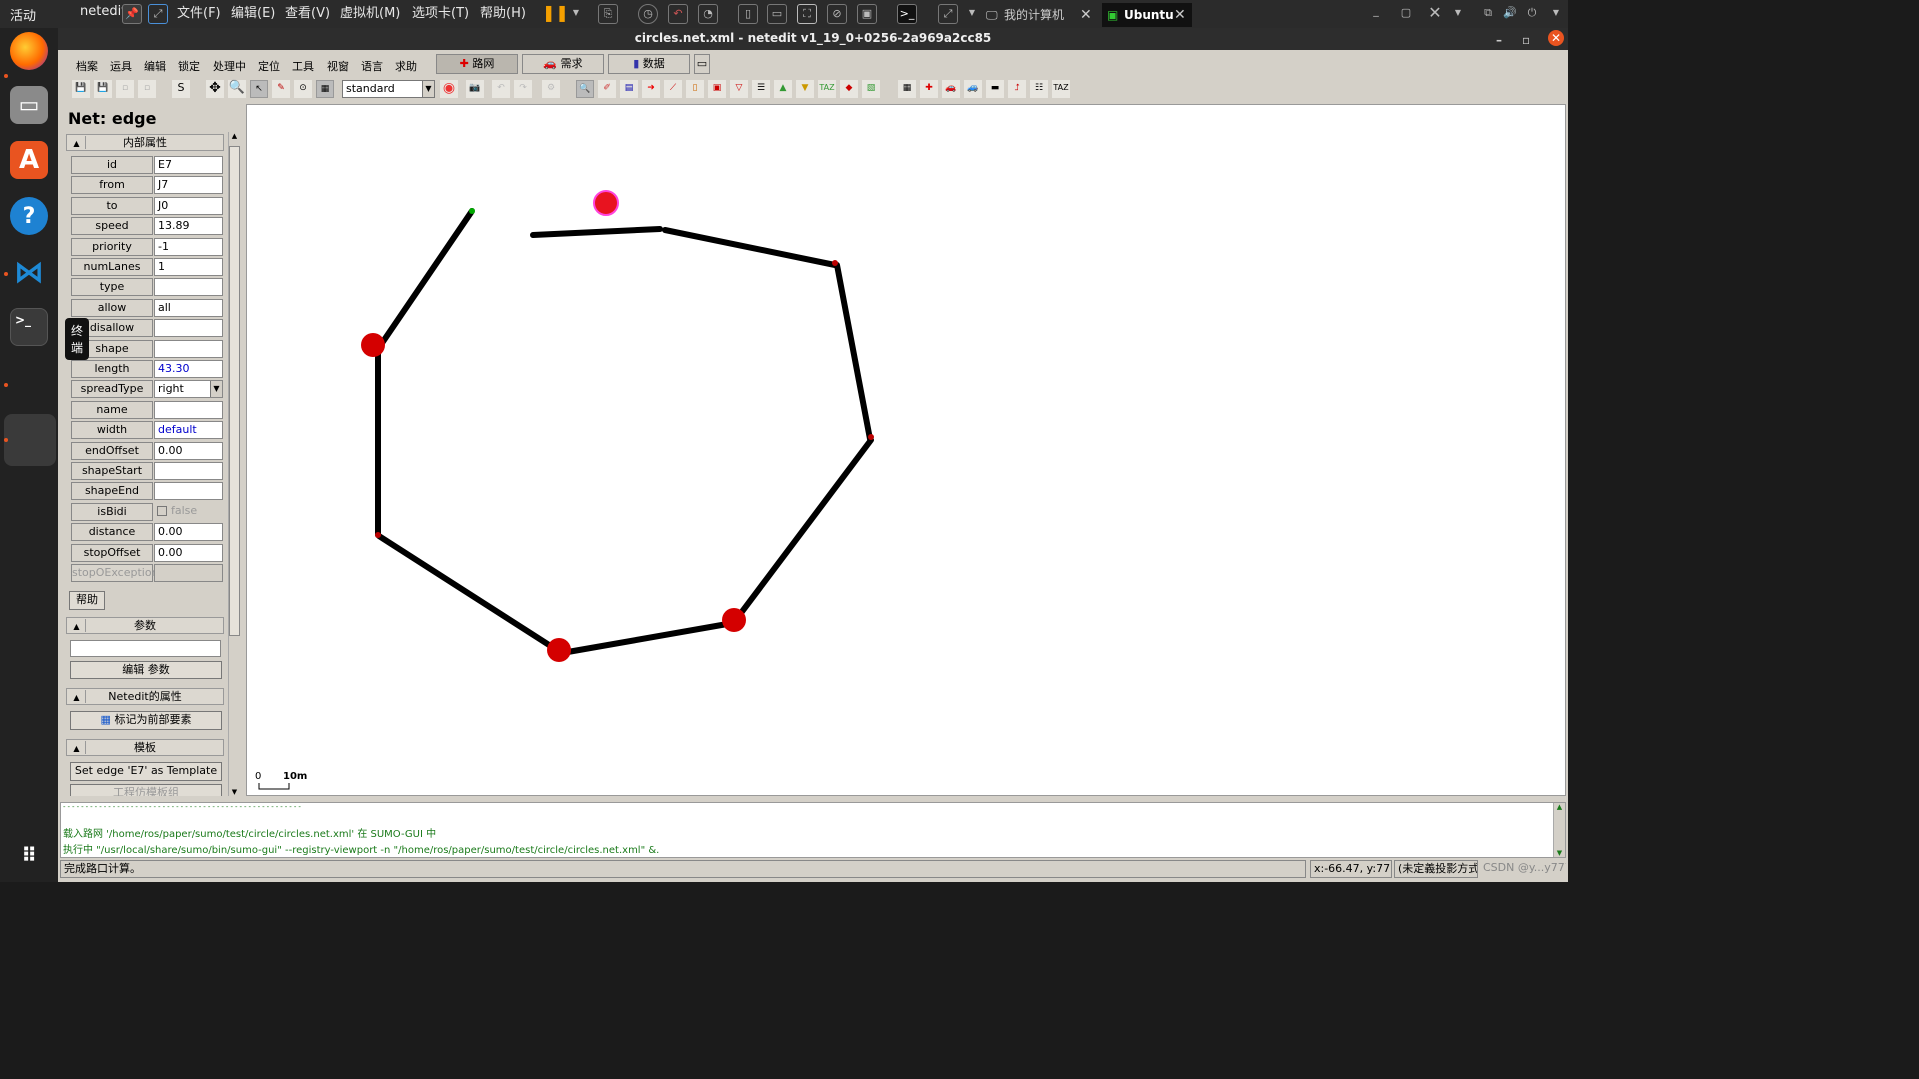 This screenshot has width=1919, height=1079. I want to click on close-icon: ✕, so click(1180, 15).